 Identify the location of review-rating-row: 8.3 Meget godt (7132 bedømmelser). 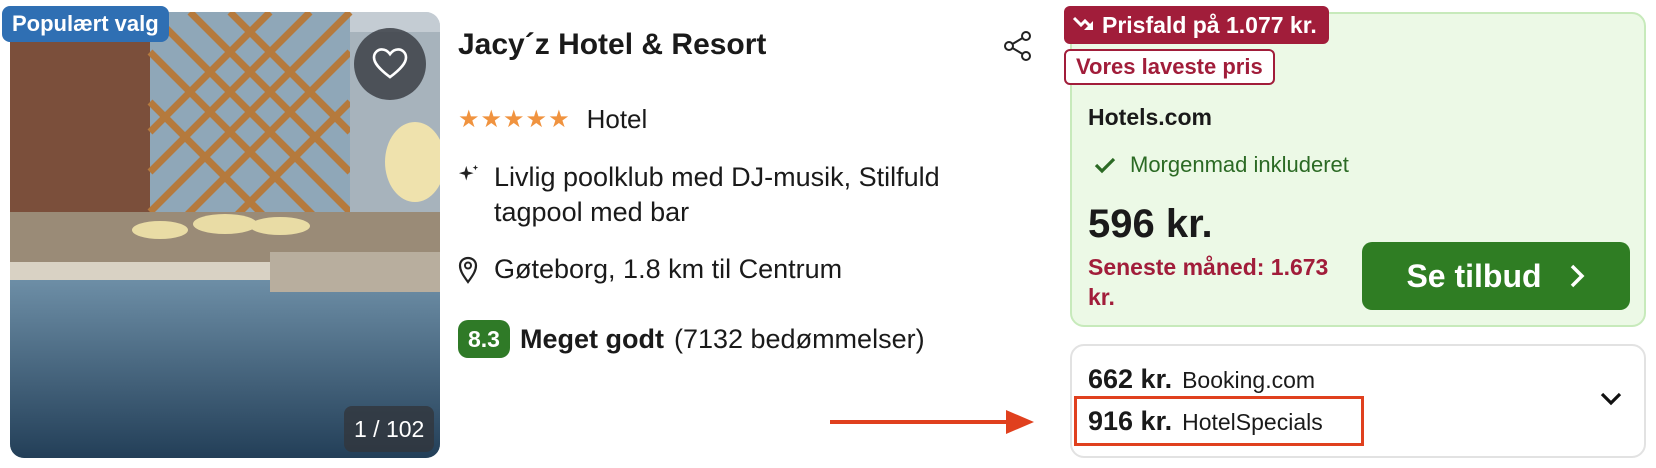
(691, 339).